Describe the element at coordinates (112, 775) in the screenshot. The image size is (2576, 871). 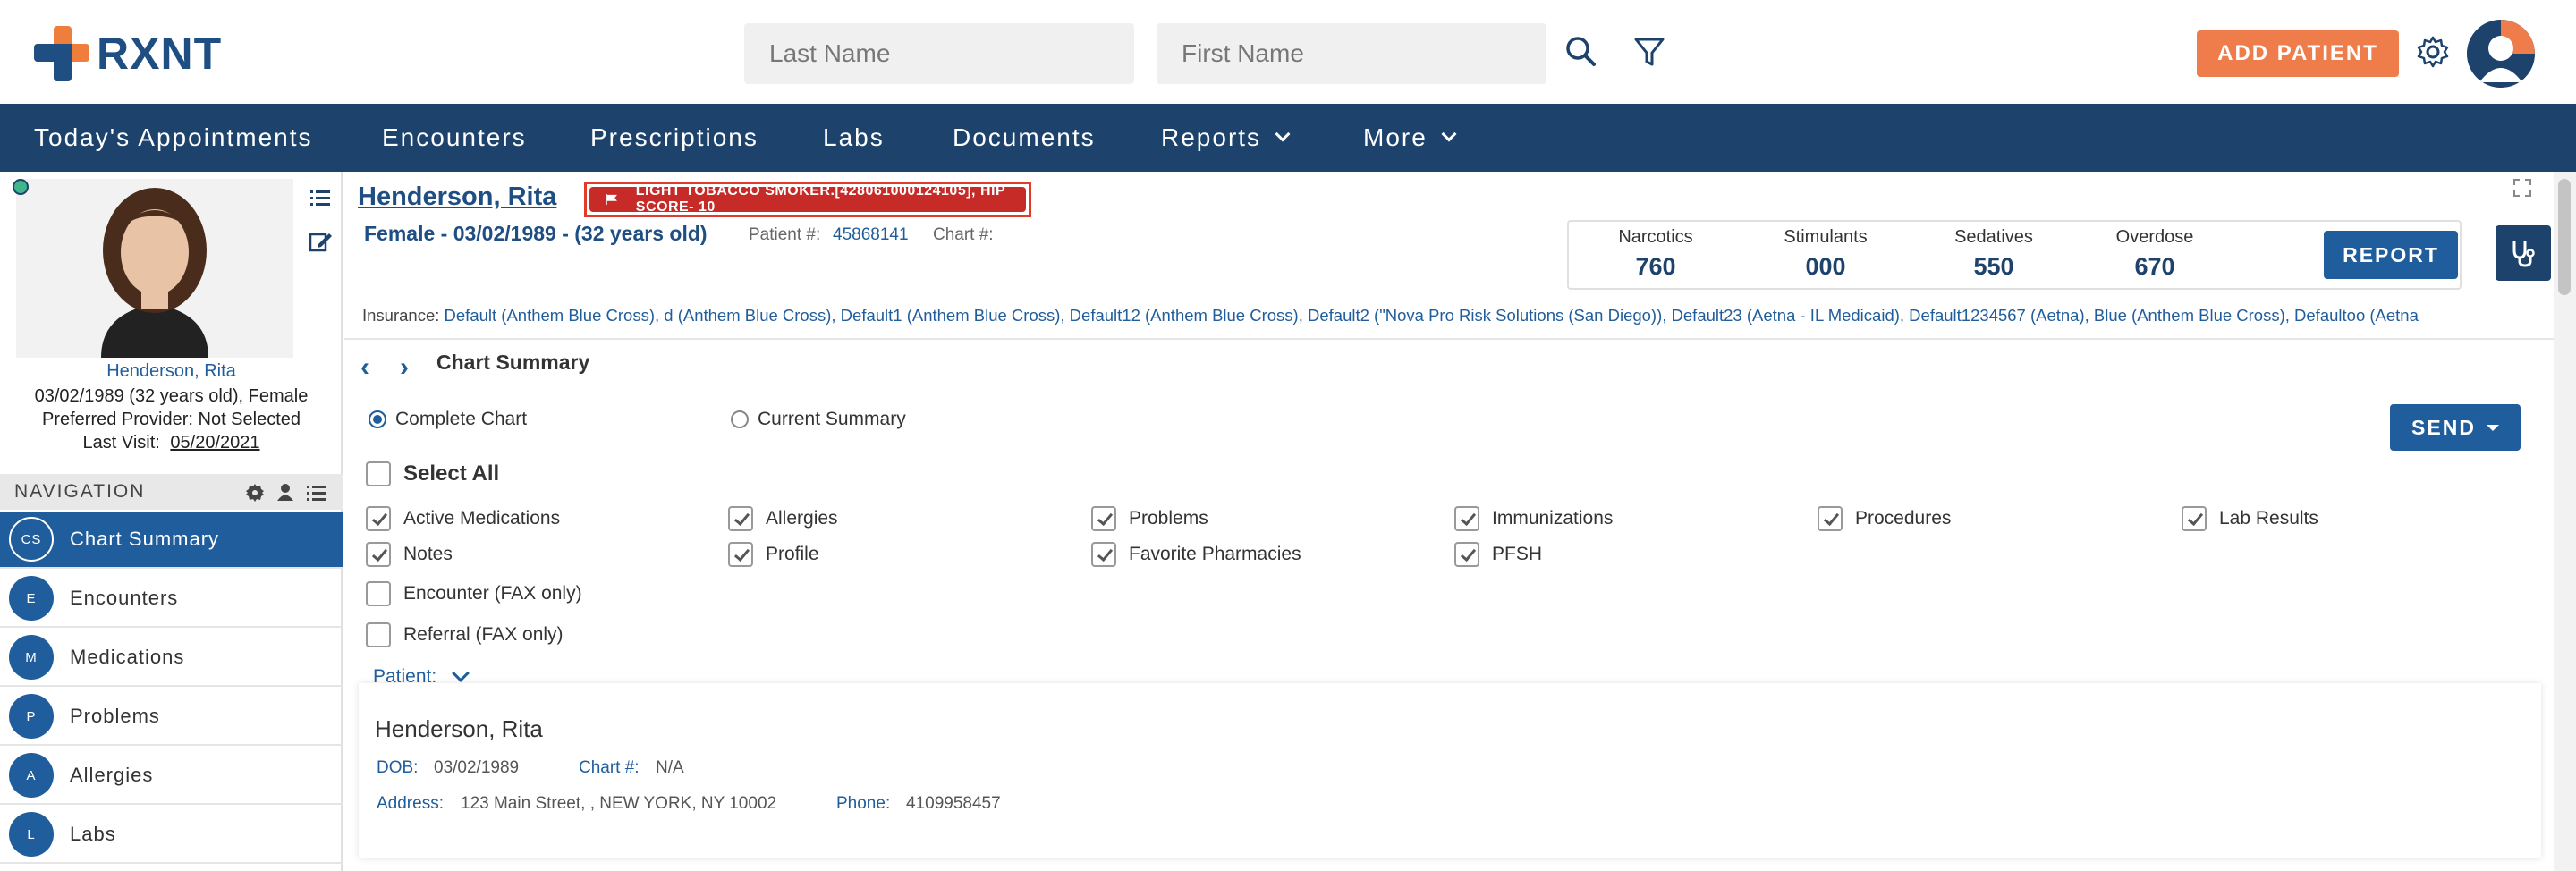
I see `sidebar-item-label: Allergies` at that location.